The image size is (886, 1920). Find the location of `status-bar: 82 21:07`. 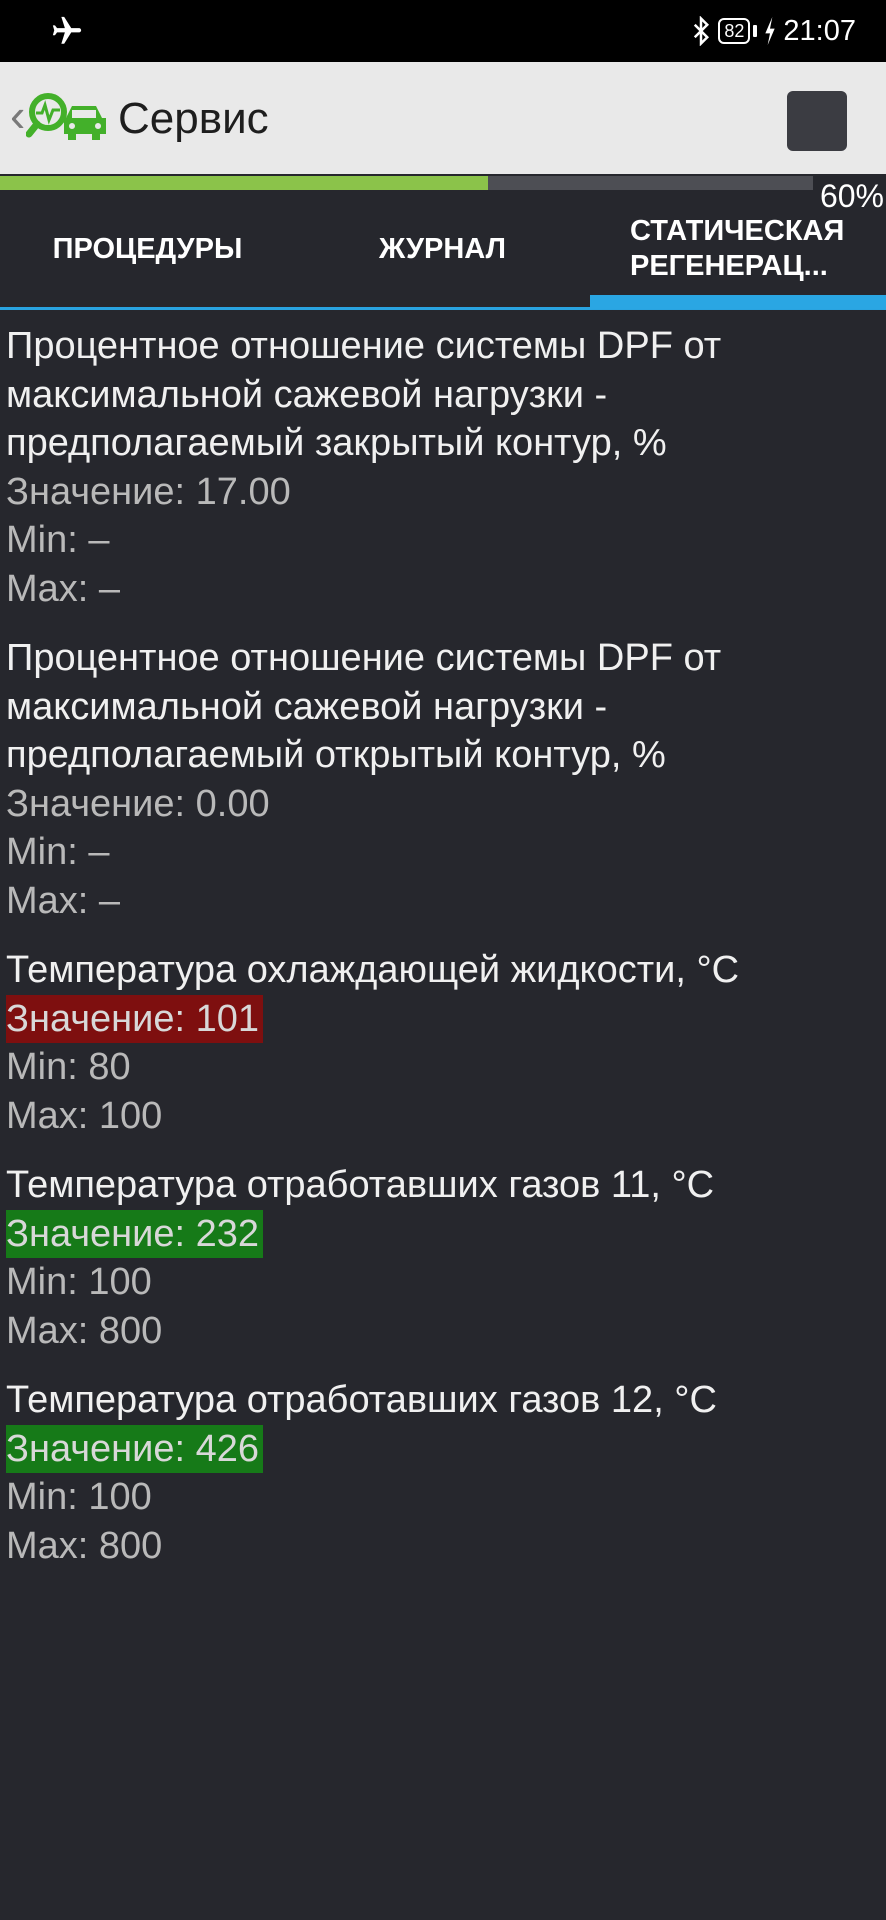

status-bar: 82 21:07 is located at coordinates (443, 31).